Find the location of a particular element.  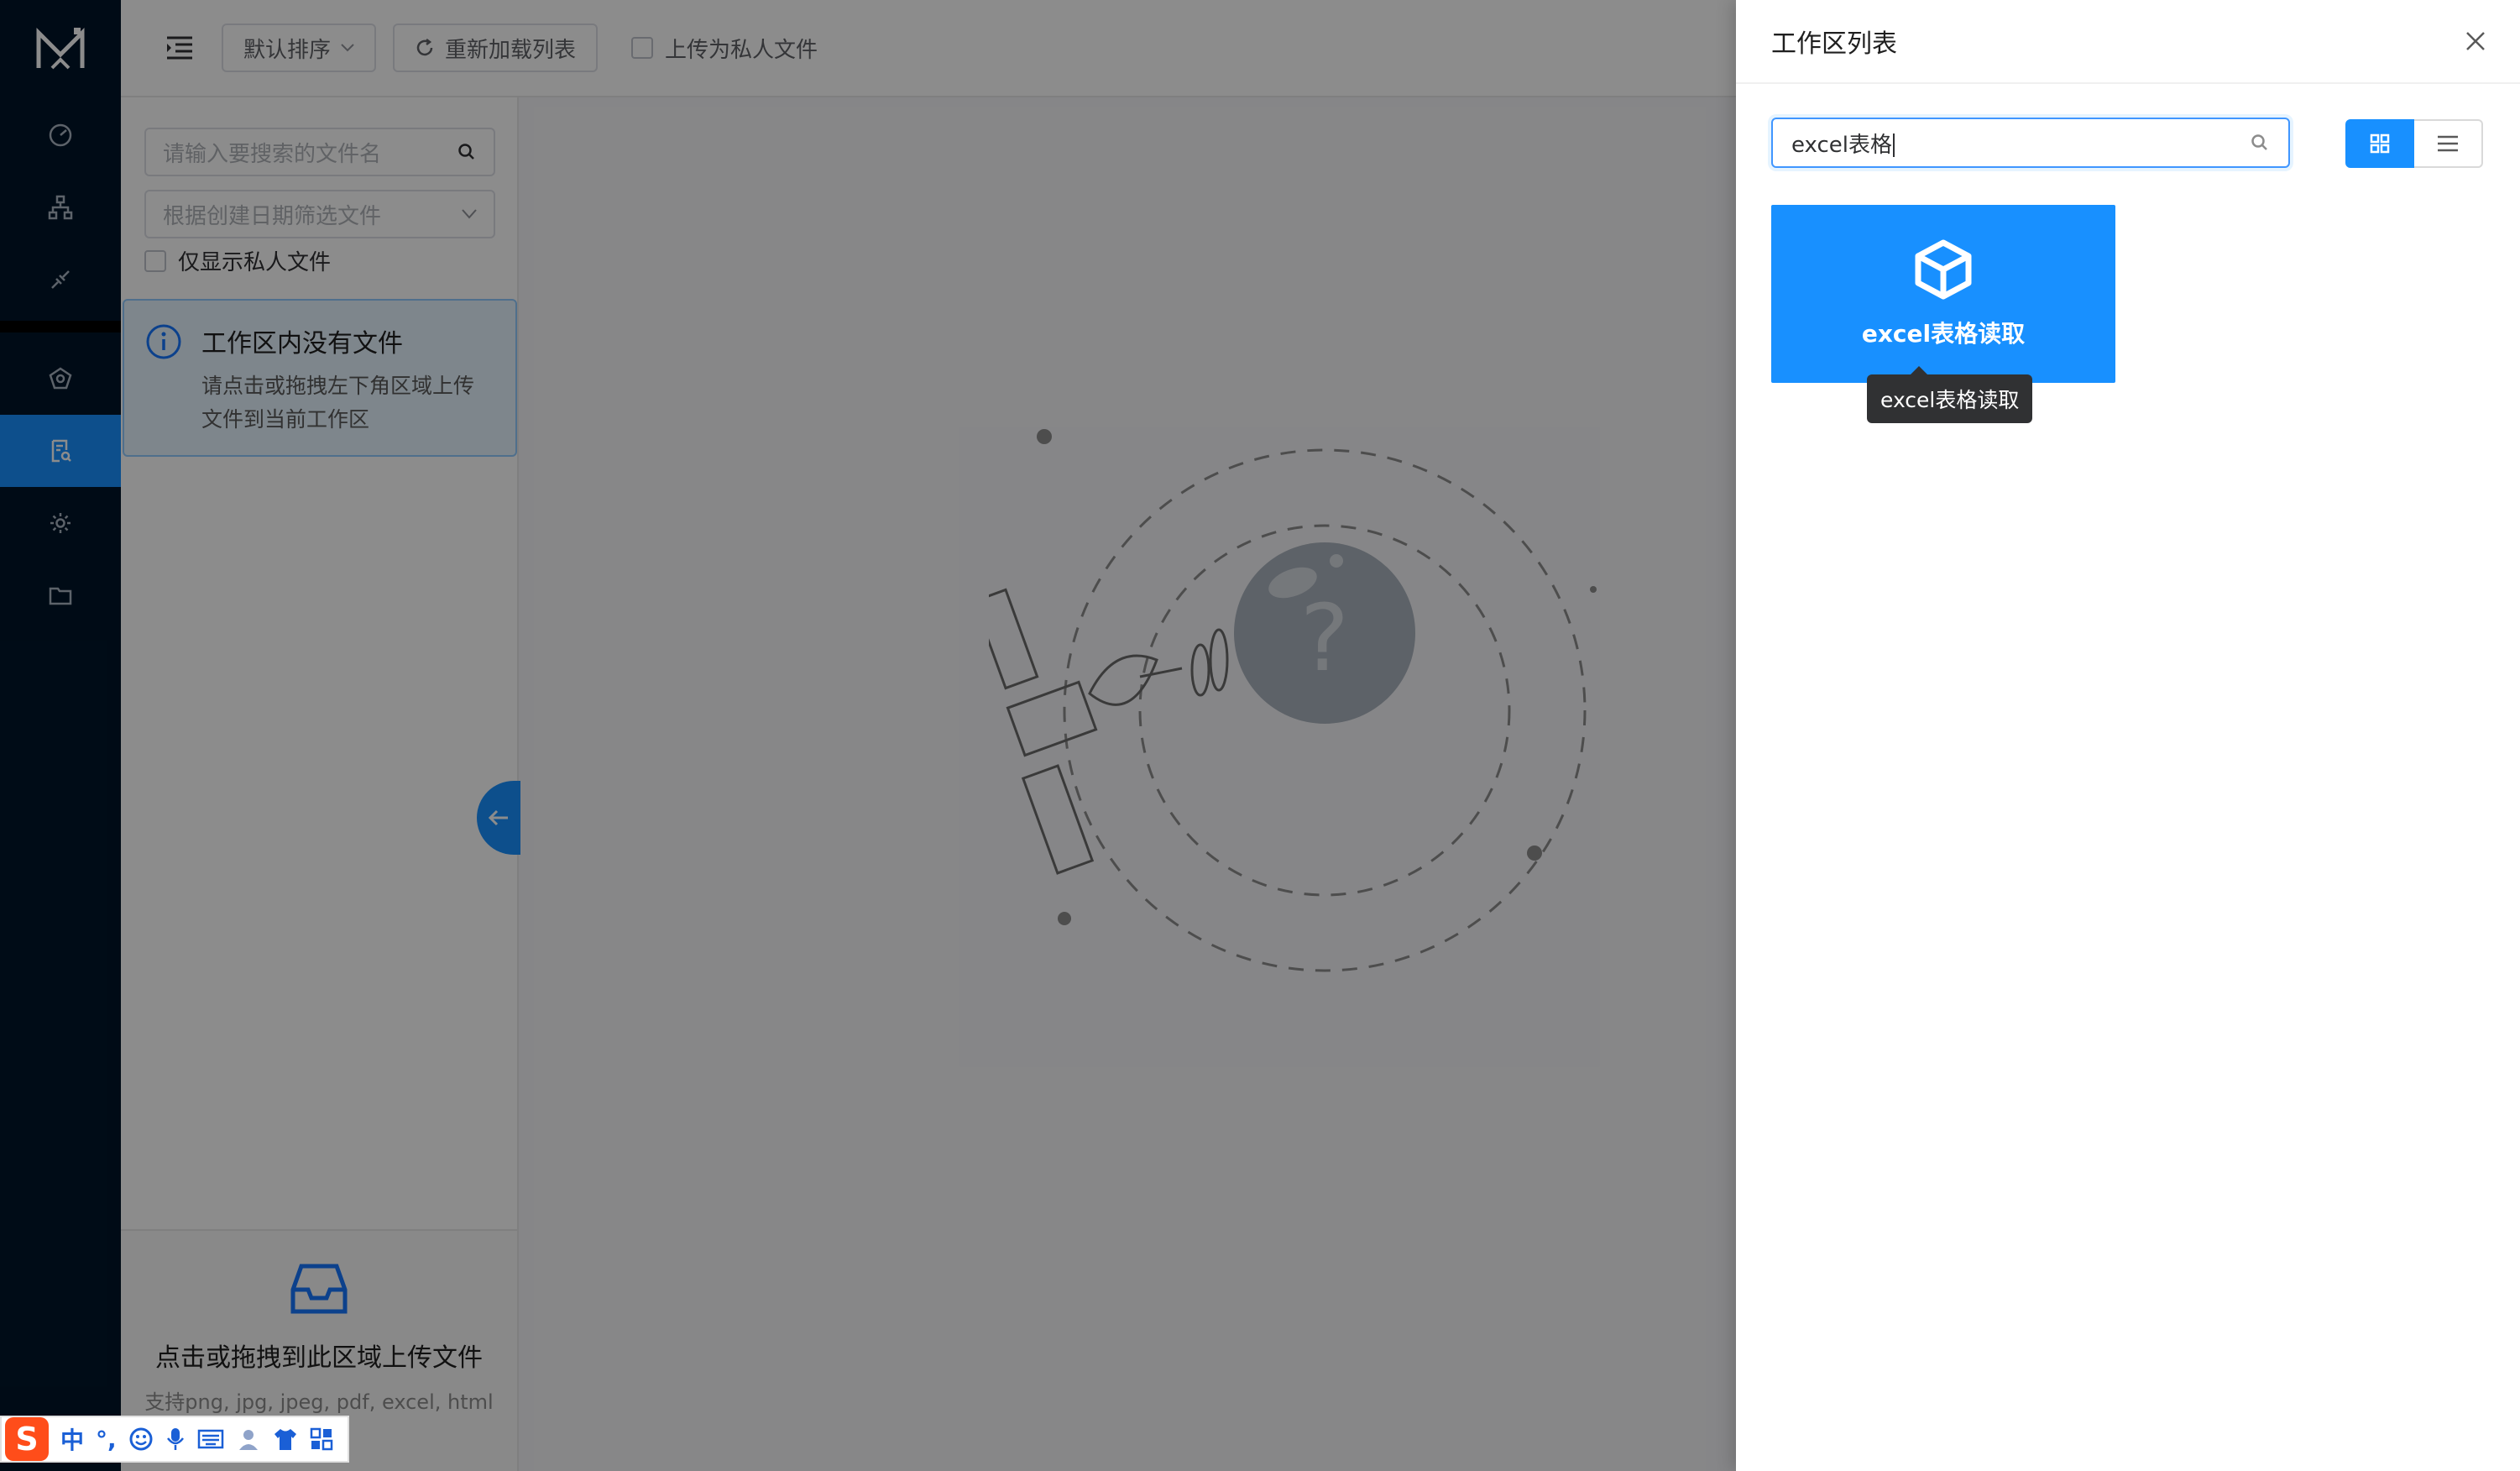

list-view-button is located at coordinates (2448, 143).